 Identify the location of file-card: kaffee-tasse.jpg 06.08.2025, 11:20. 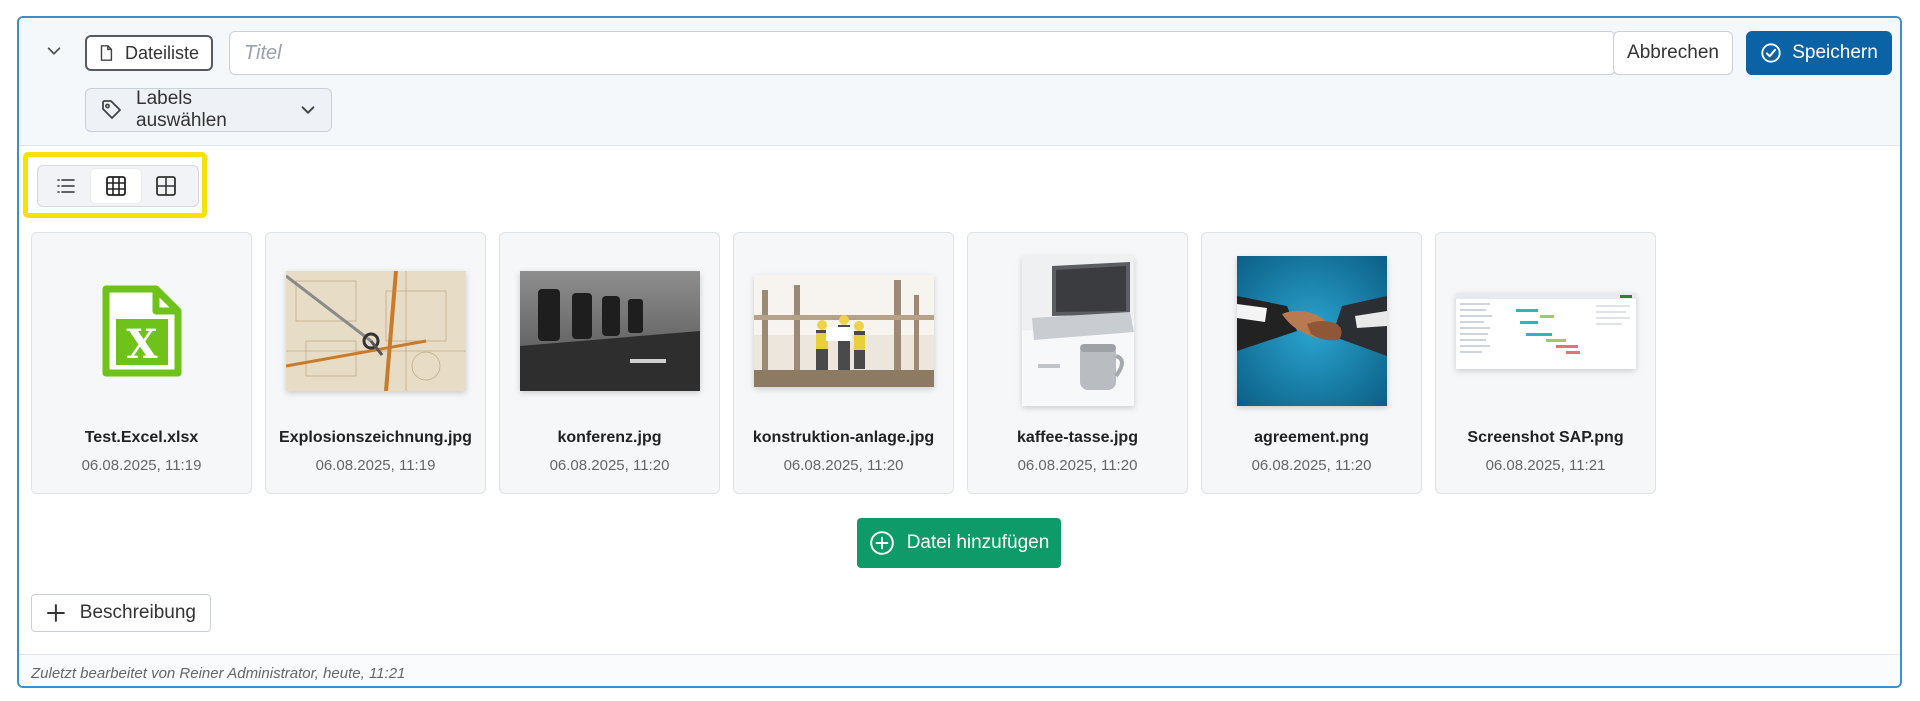
(1077, 363).